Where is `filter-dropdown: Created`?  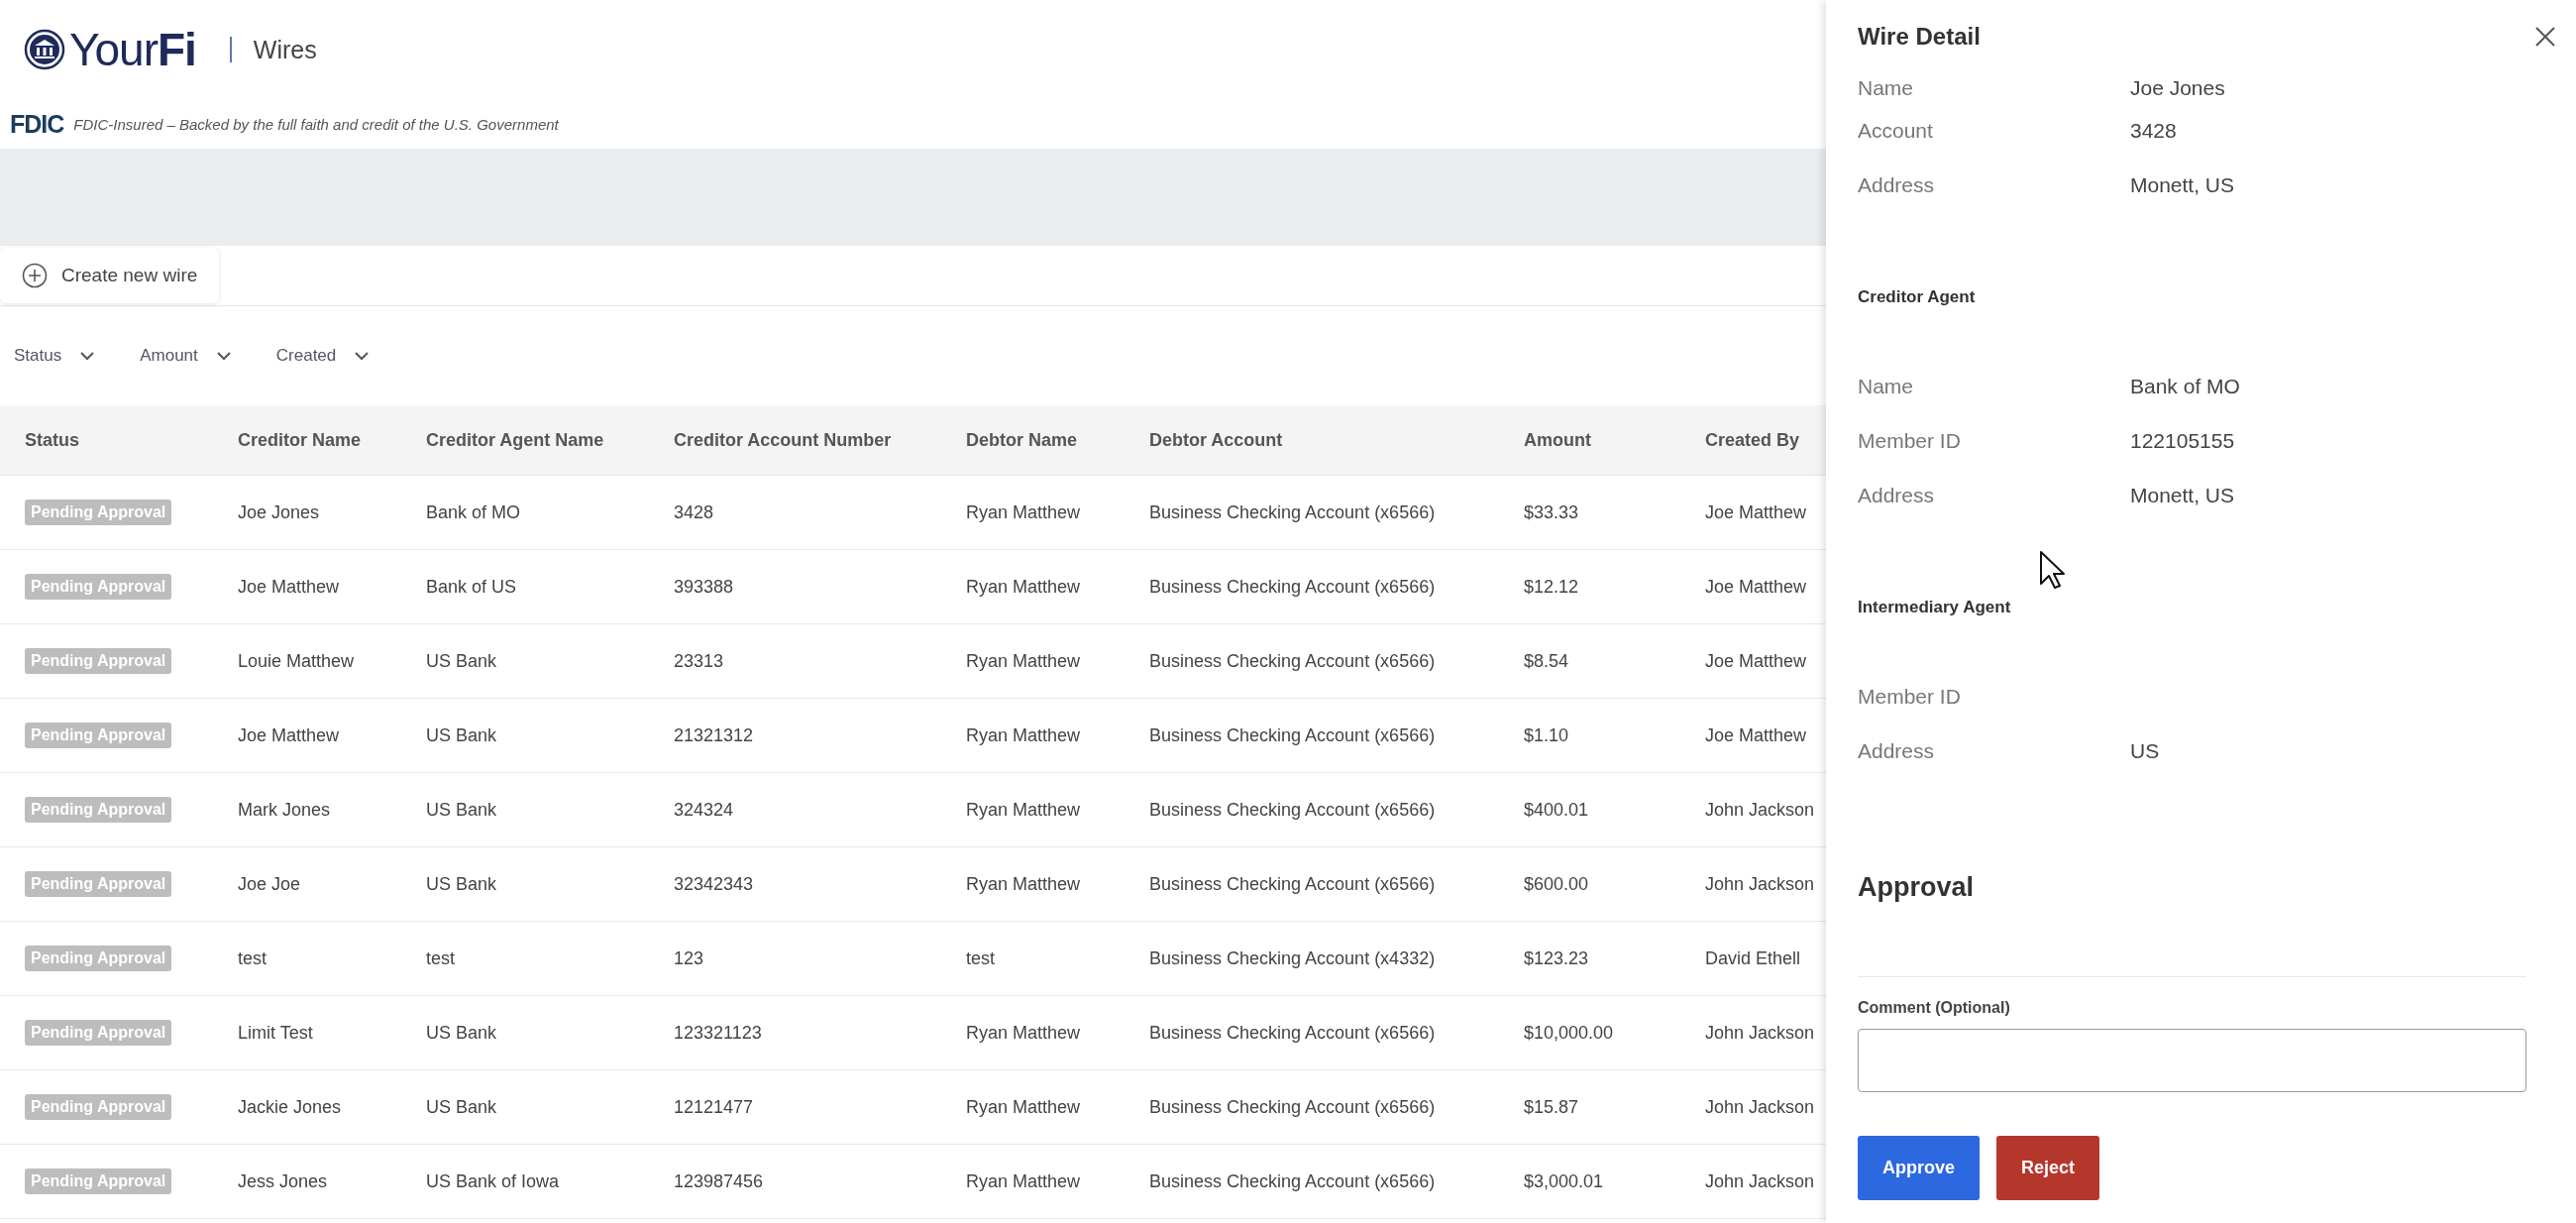
filter-dropdown: Created is located at coordinates (323, 356).